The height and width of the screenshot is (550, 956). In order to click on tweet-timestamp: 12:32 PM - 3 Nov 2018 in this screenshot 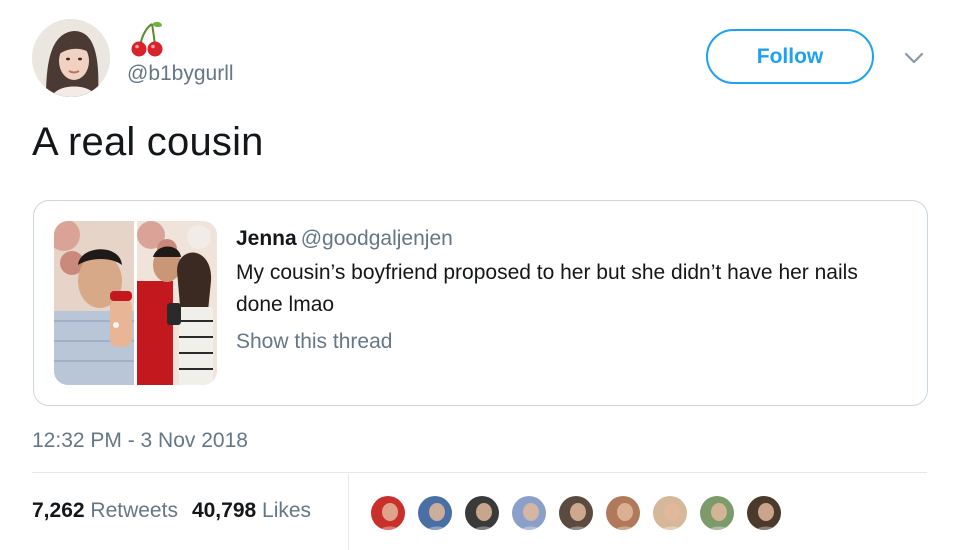, I will do `click(140, 441)`.